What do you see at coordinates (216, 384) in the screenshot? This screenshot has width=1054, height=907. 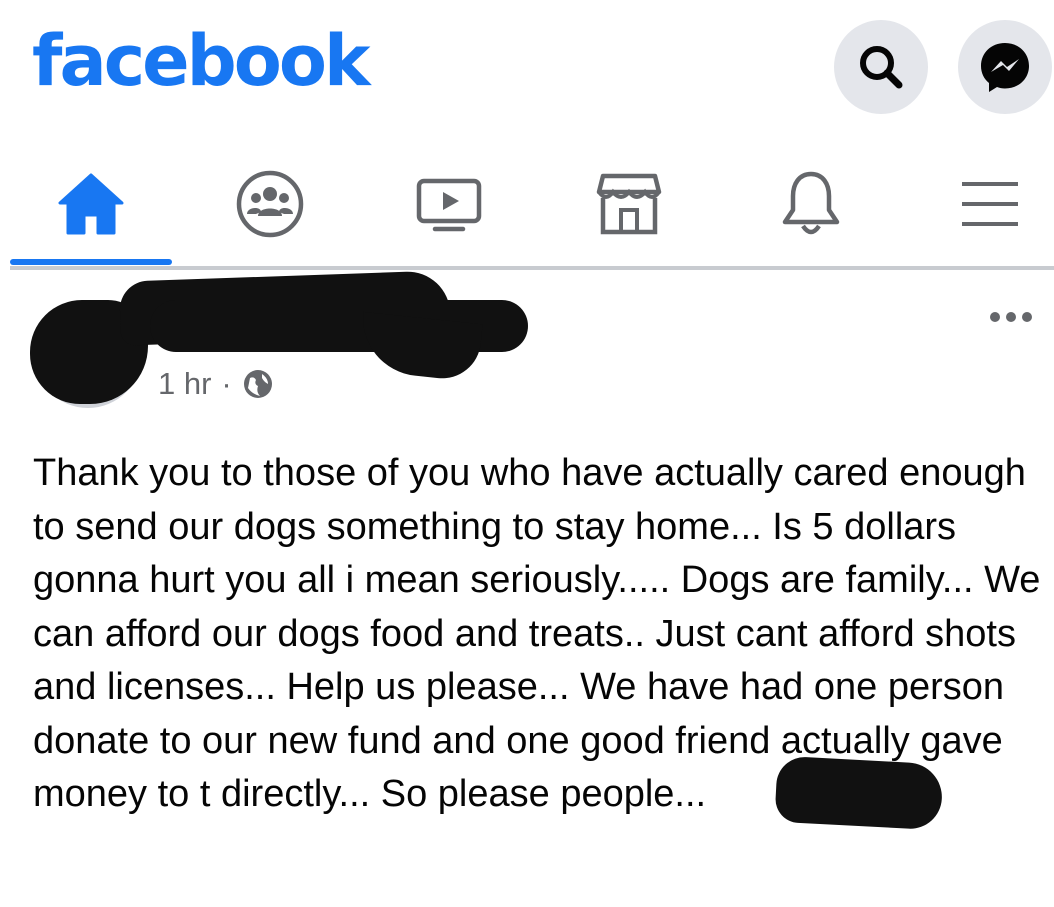 I see `post-meta: 1 hr ·` at bounding box center [216, 384].